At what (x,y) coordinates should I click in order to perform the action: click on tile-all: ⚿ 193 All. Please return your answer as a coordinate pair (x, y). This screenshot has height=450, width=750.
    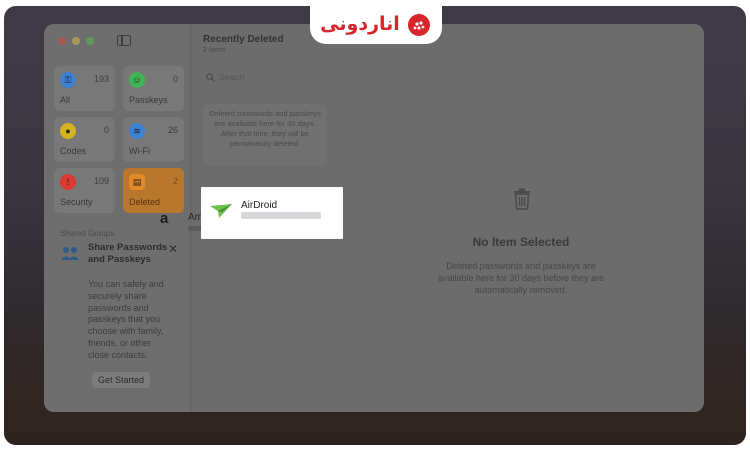
    Looking at the image, I should click on (84, 88).